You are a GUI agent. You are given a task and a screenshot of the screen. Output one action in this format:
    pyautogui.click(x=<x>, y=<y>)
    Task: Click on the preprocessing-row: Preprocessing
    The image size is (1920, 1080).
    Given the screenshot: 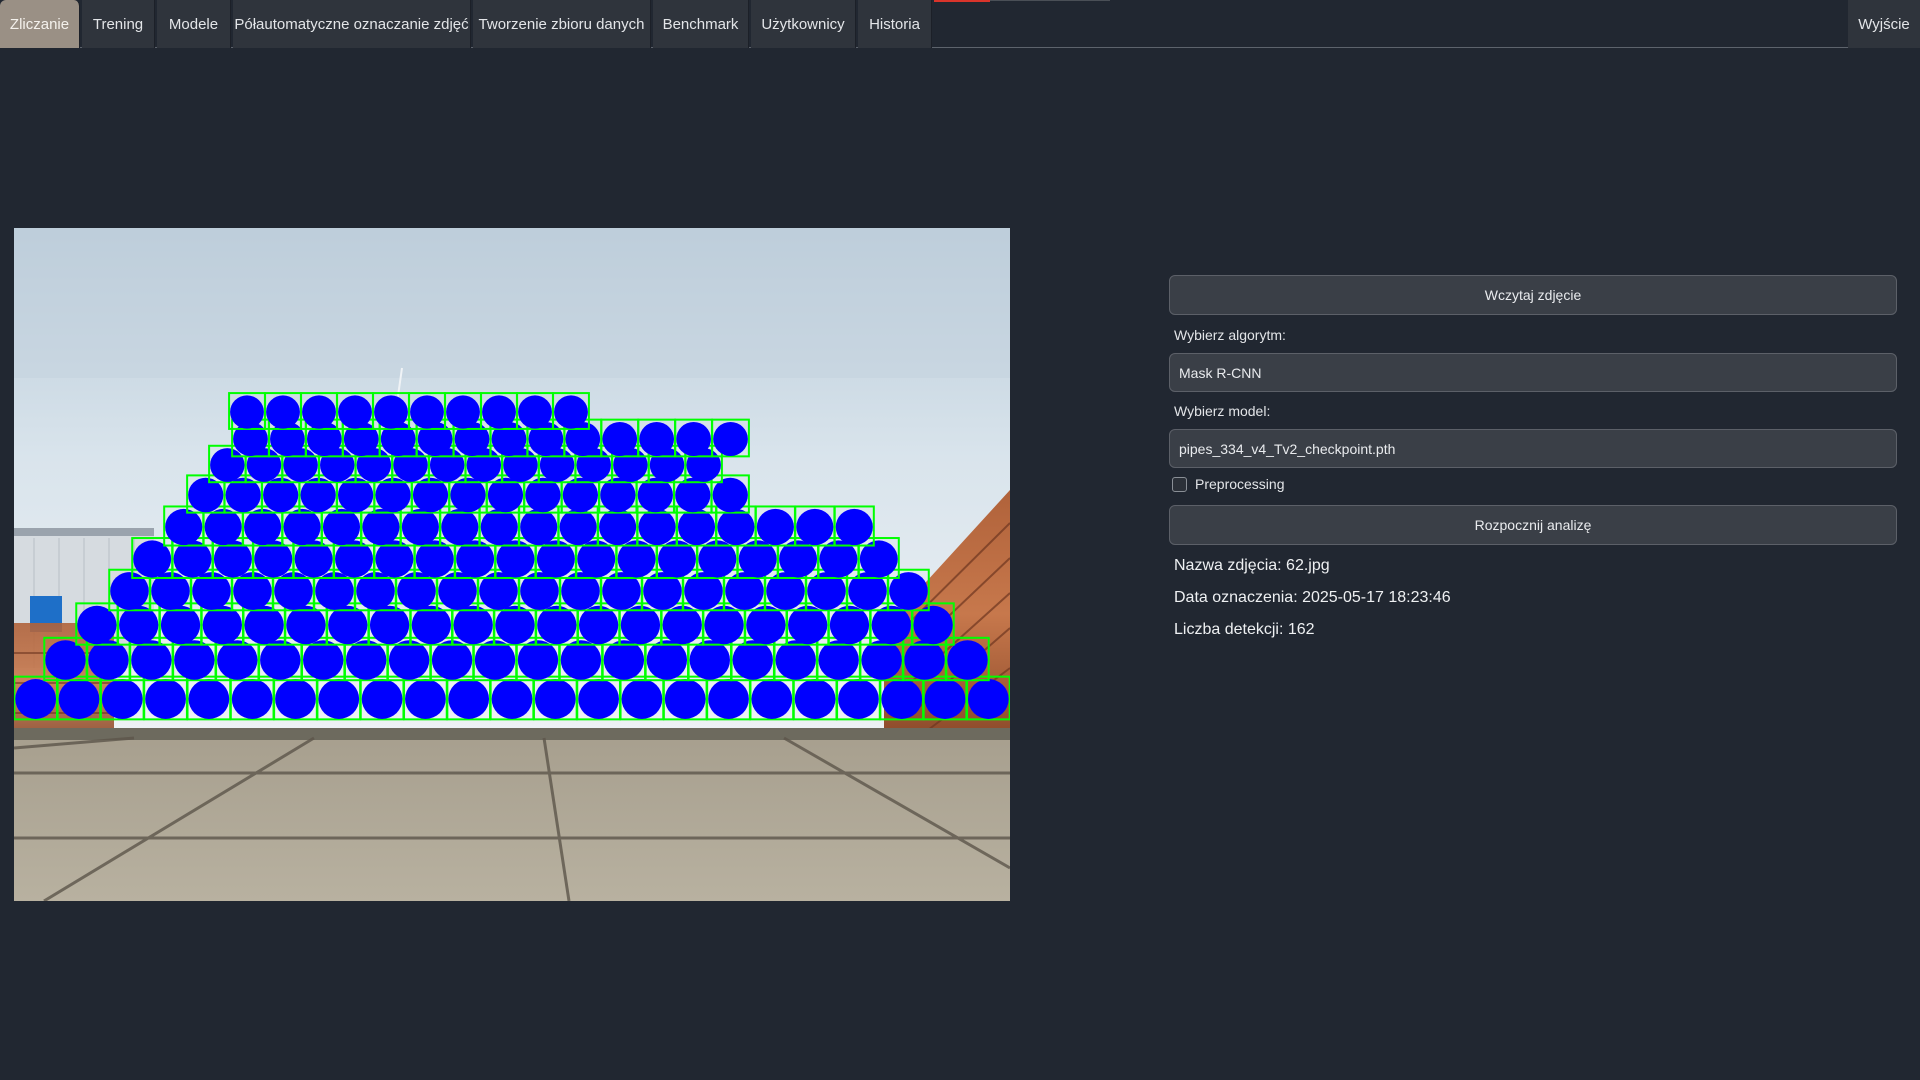 What is the action you would take?
    pyautogui.click(x=1228, y=484)
    